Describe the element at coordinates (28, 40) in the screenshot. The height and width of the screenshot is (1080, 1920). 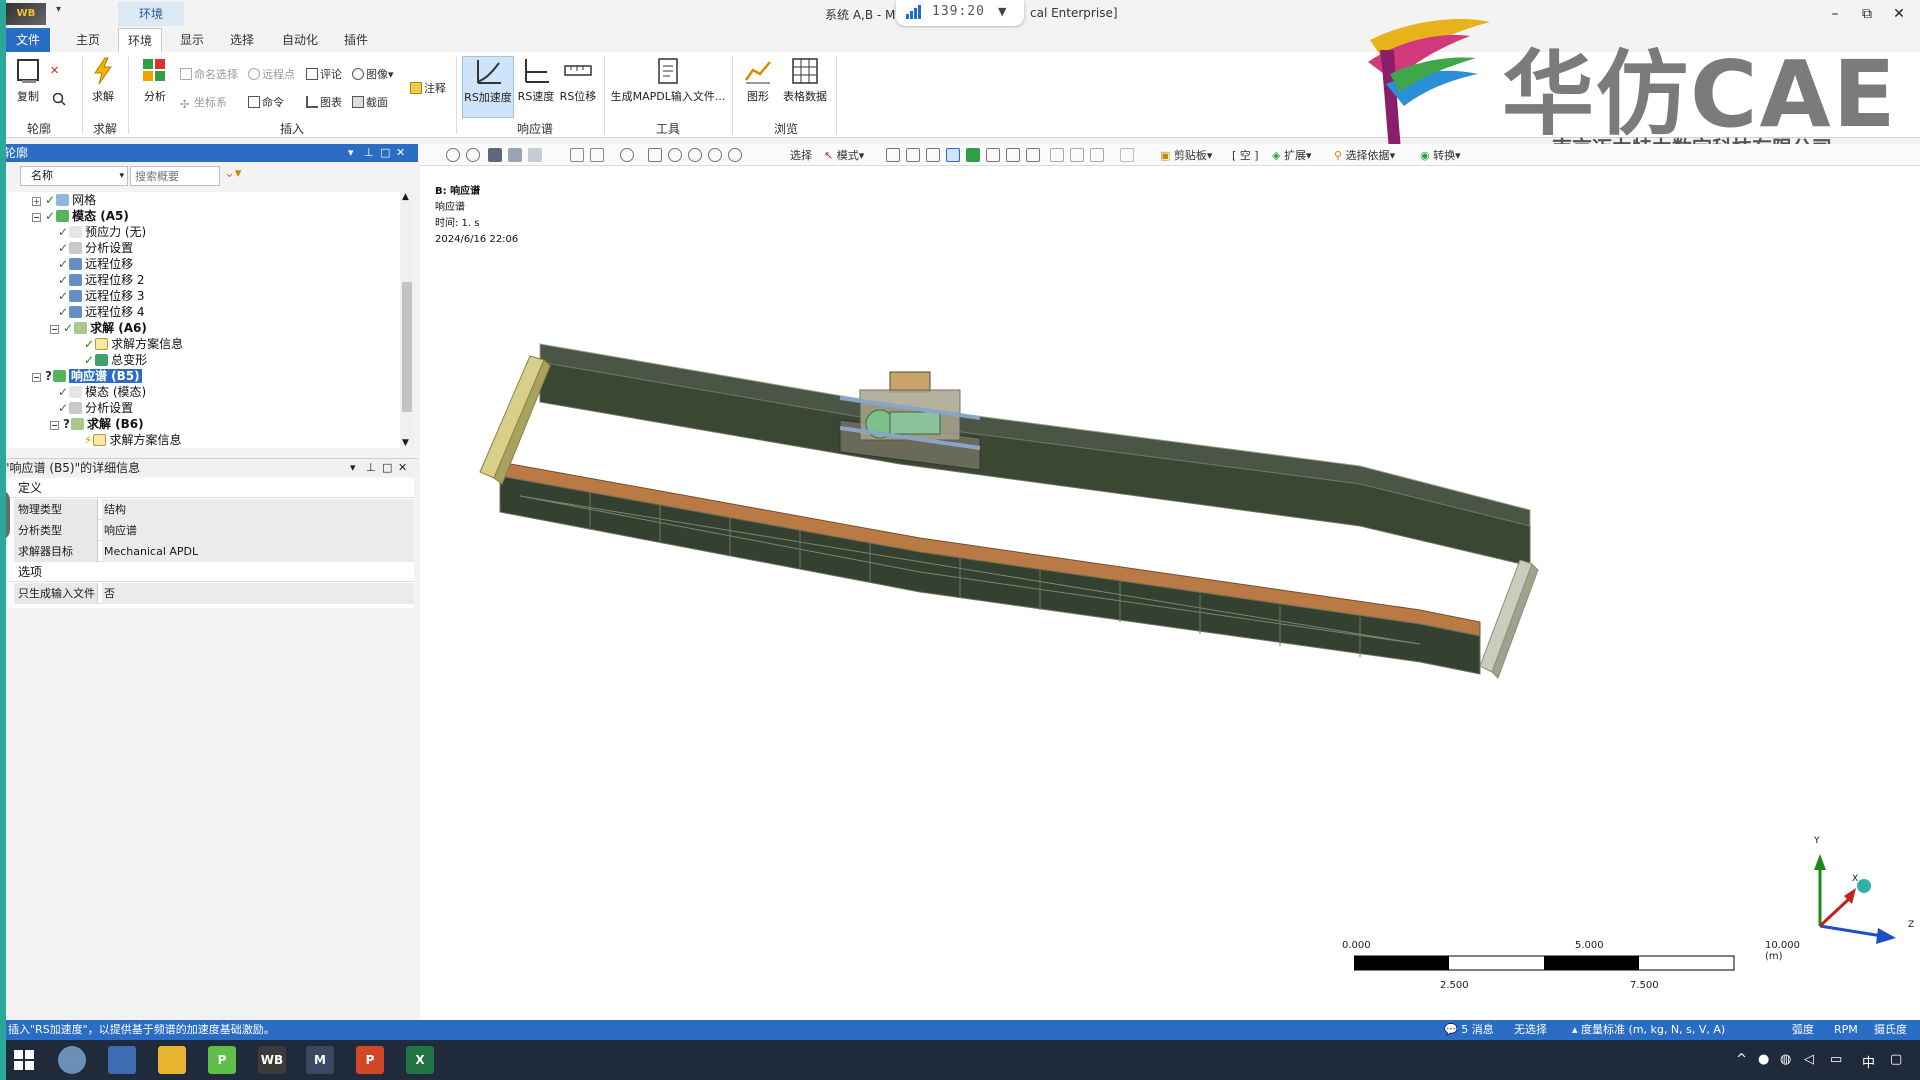
I see `tab-file: 文件` at that location.